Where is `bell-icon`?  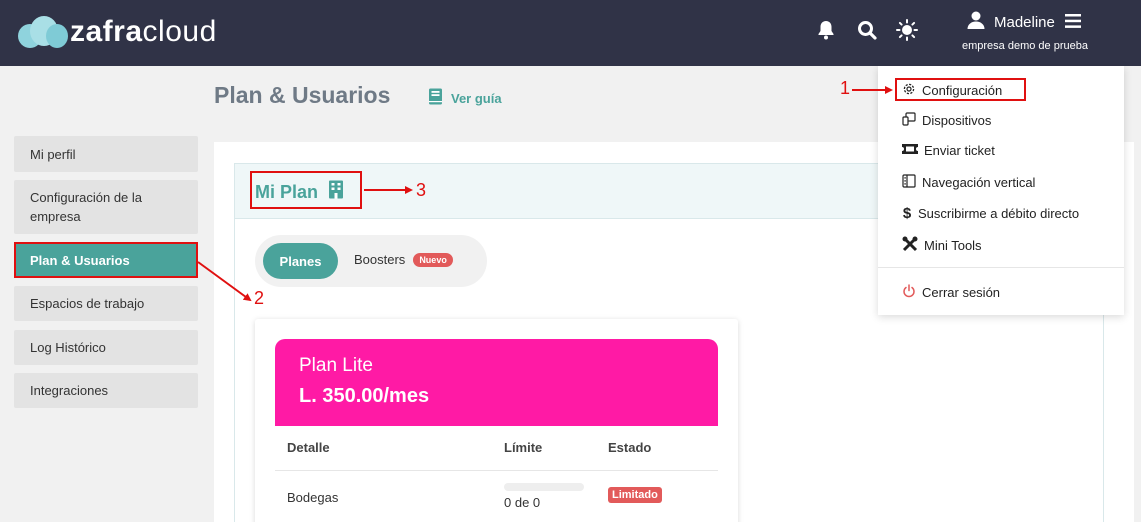
bell-icon is located at coordinates (826, 30).